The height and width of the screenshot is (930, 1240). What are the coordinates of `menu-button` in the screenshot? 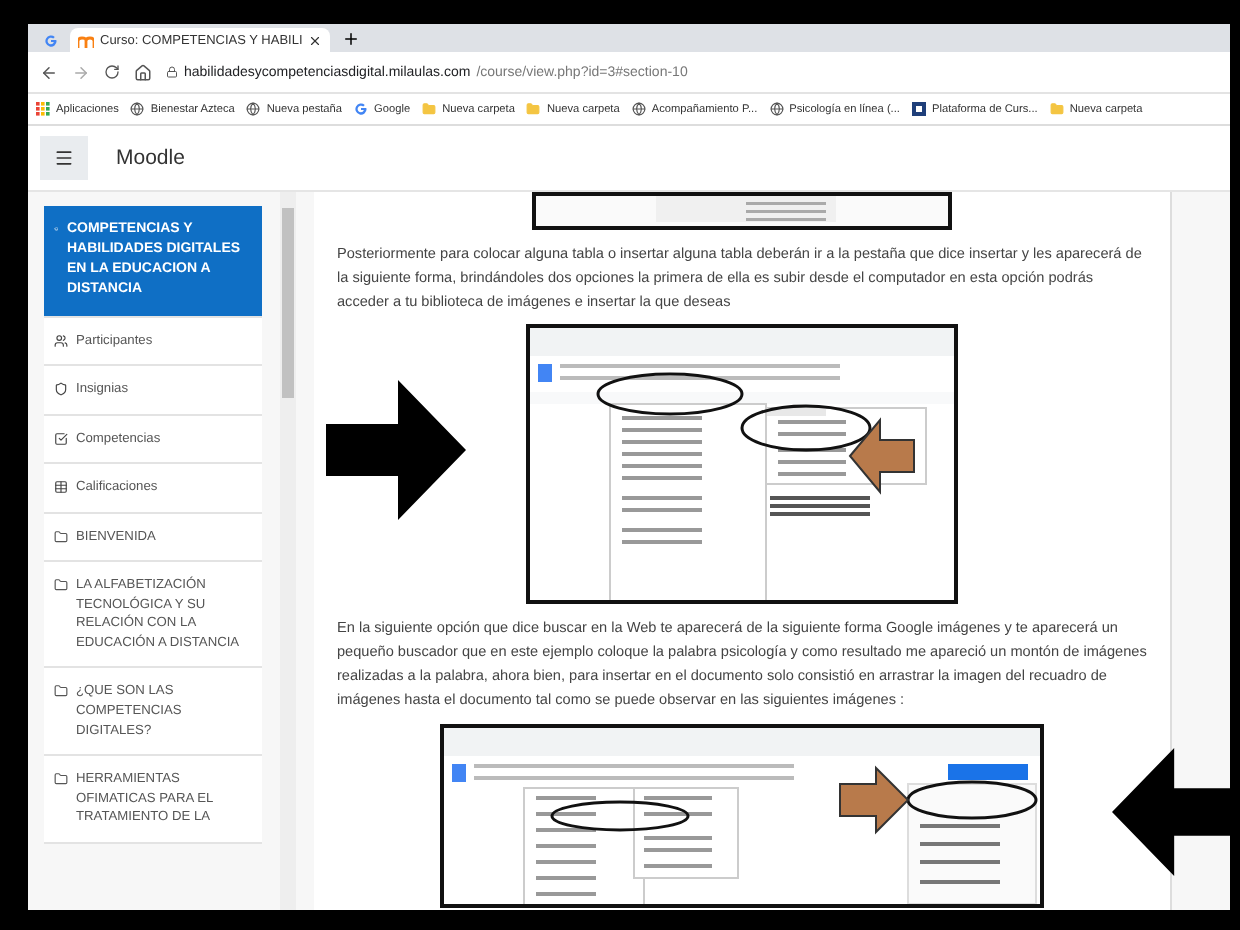 It's located at (64, 158).